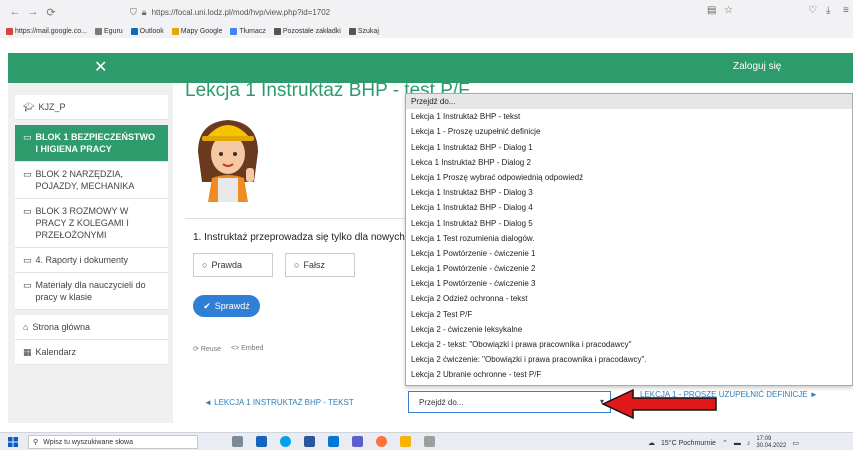 This screenshot has height=450, width=853. What do you see at coordinates (629, 374) in the screenshot?
I see `dropdown-option: Lekcja 2 Ubranie ochronne - test P/F` at bounding box center [629, 374].